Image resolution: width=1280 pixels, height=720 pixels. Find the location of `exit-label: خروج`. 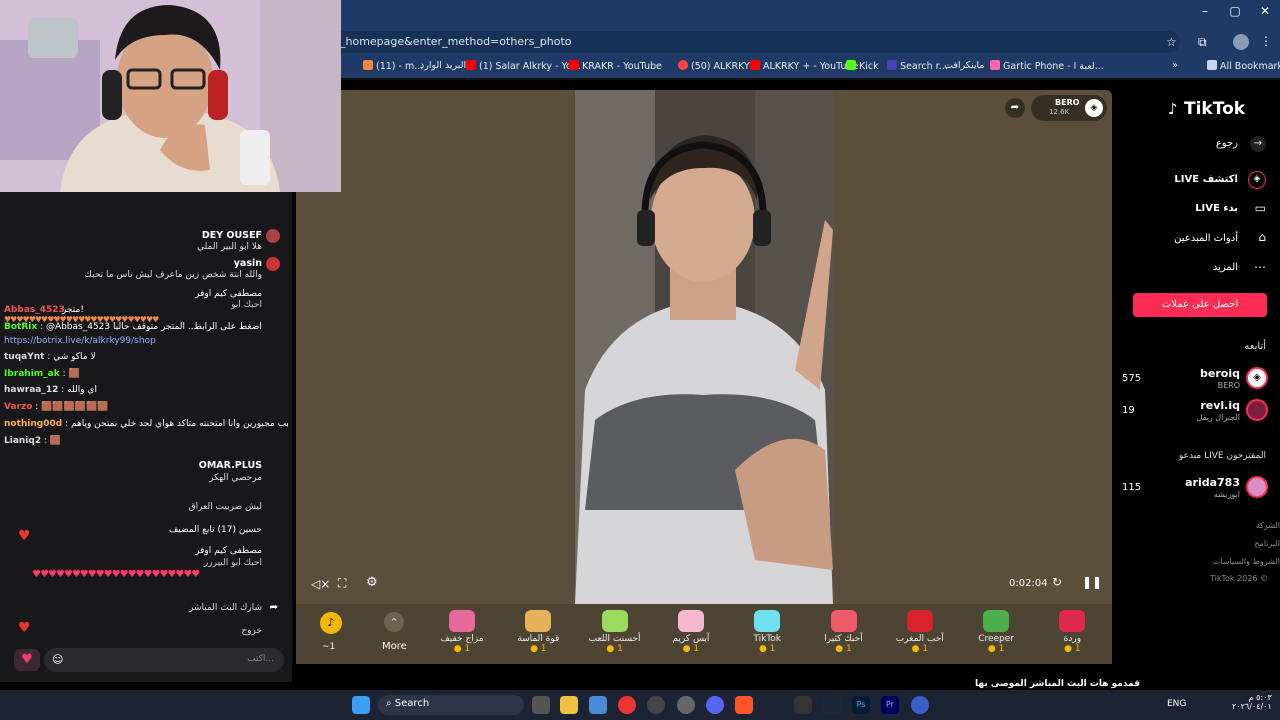

exit-label: خروج is located at coordinates (251, 631).